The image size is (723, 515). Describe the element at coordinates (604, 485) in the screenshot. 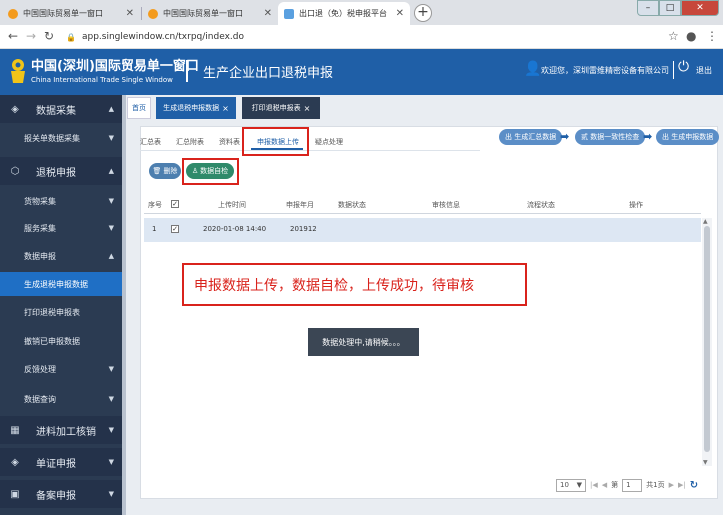

I see `prev-page-icon: ◀` at that location.